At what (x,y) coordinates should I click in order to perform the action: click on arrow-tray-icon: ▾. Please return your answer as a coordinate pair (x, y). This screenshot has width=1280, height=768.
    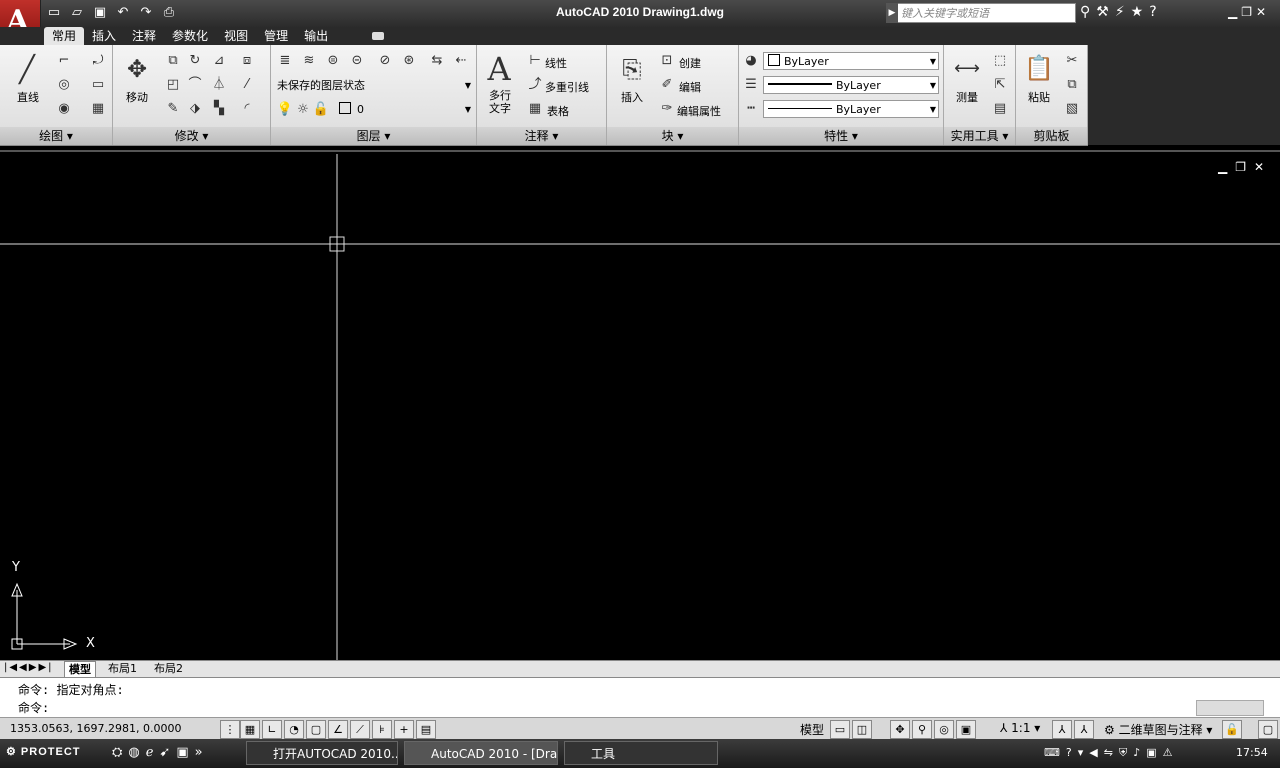
    Looking at the image, I should click on (1081, 753).